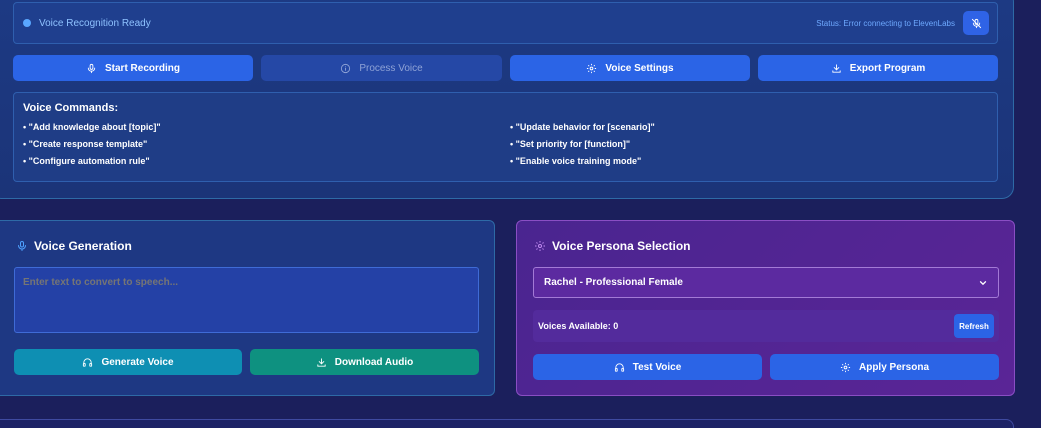 This screenshot has width=1041, height=428. I want to click on process-voice-label: Process Voice, so click(391, 68).